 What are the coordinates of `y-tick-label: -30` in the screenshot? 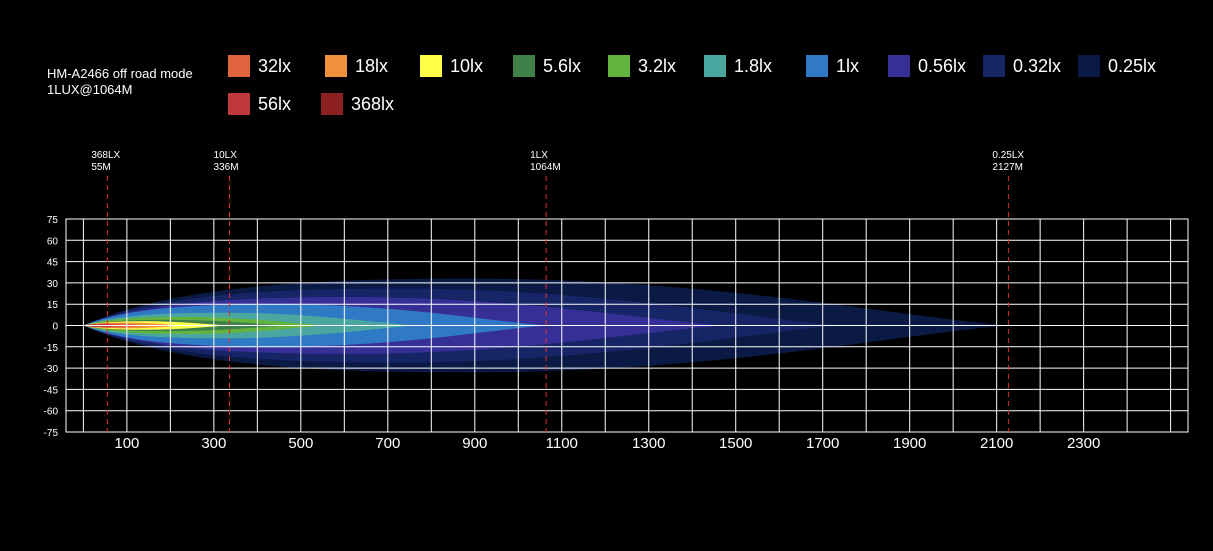 It's located at (51, 369).